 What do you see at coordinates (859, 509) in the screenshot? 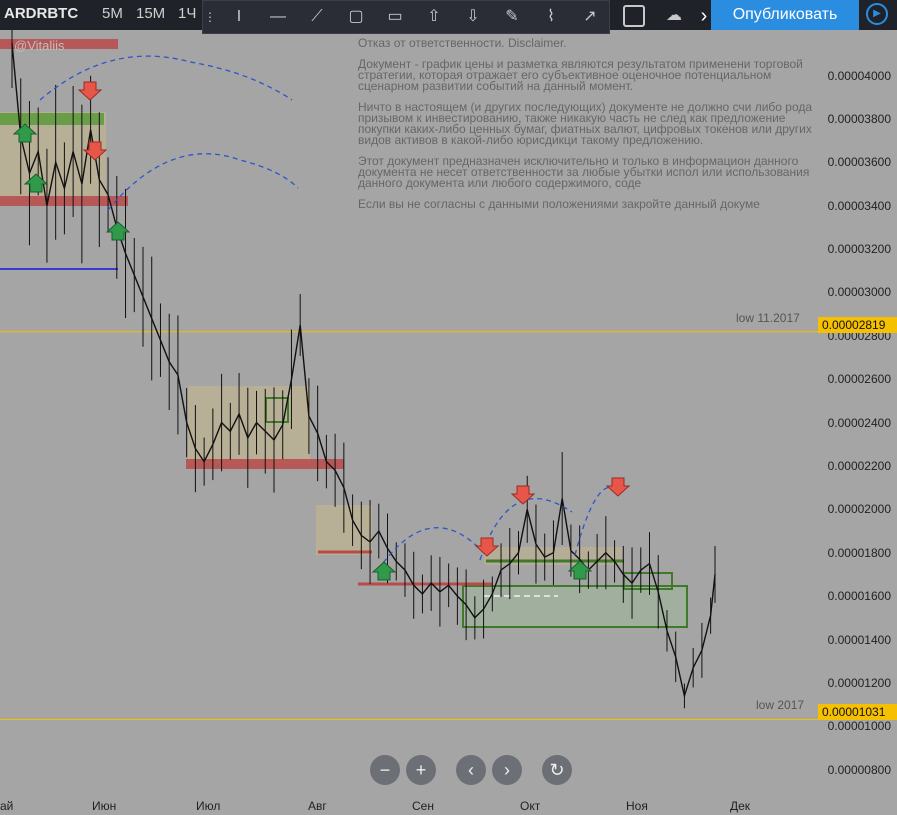
I see `price-tick-label: 0.00002000` at bounding box center [859, 509].